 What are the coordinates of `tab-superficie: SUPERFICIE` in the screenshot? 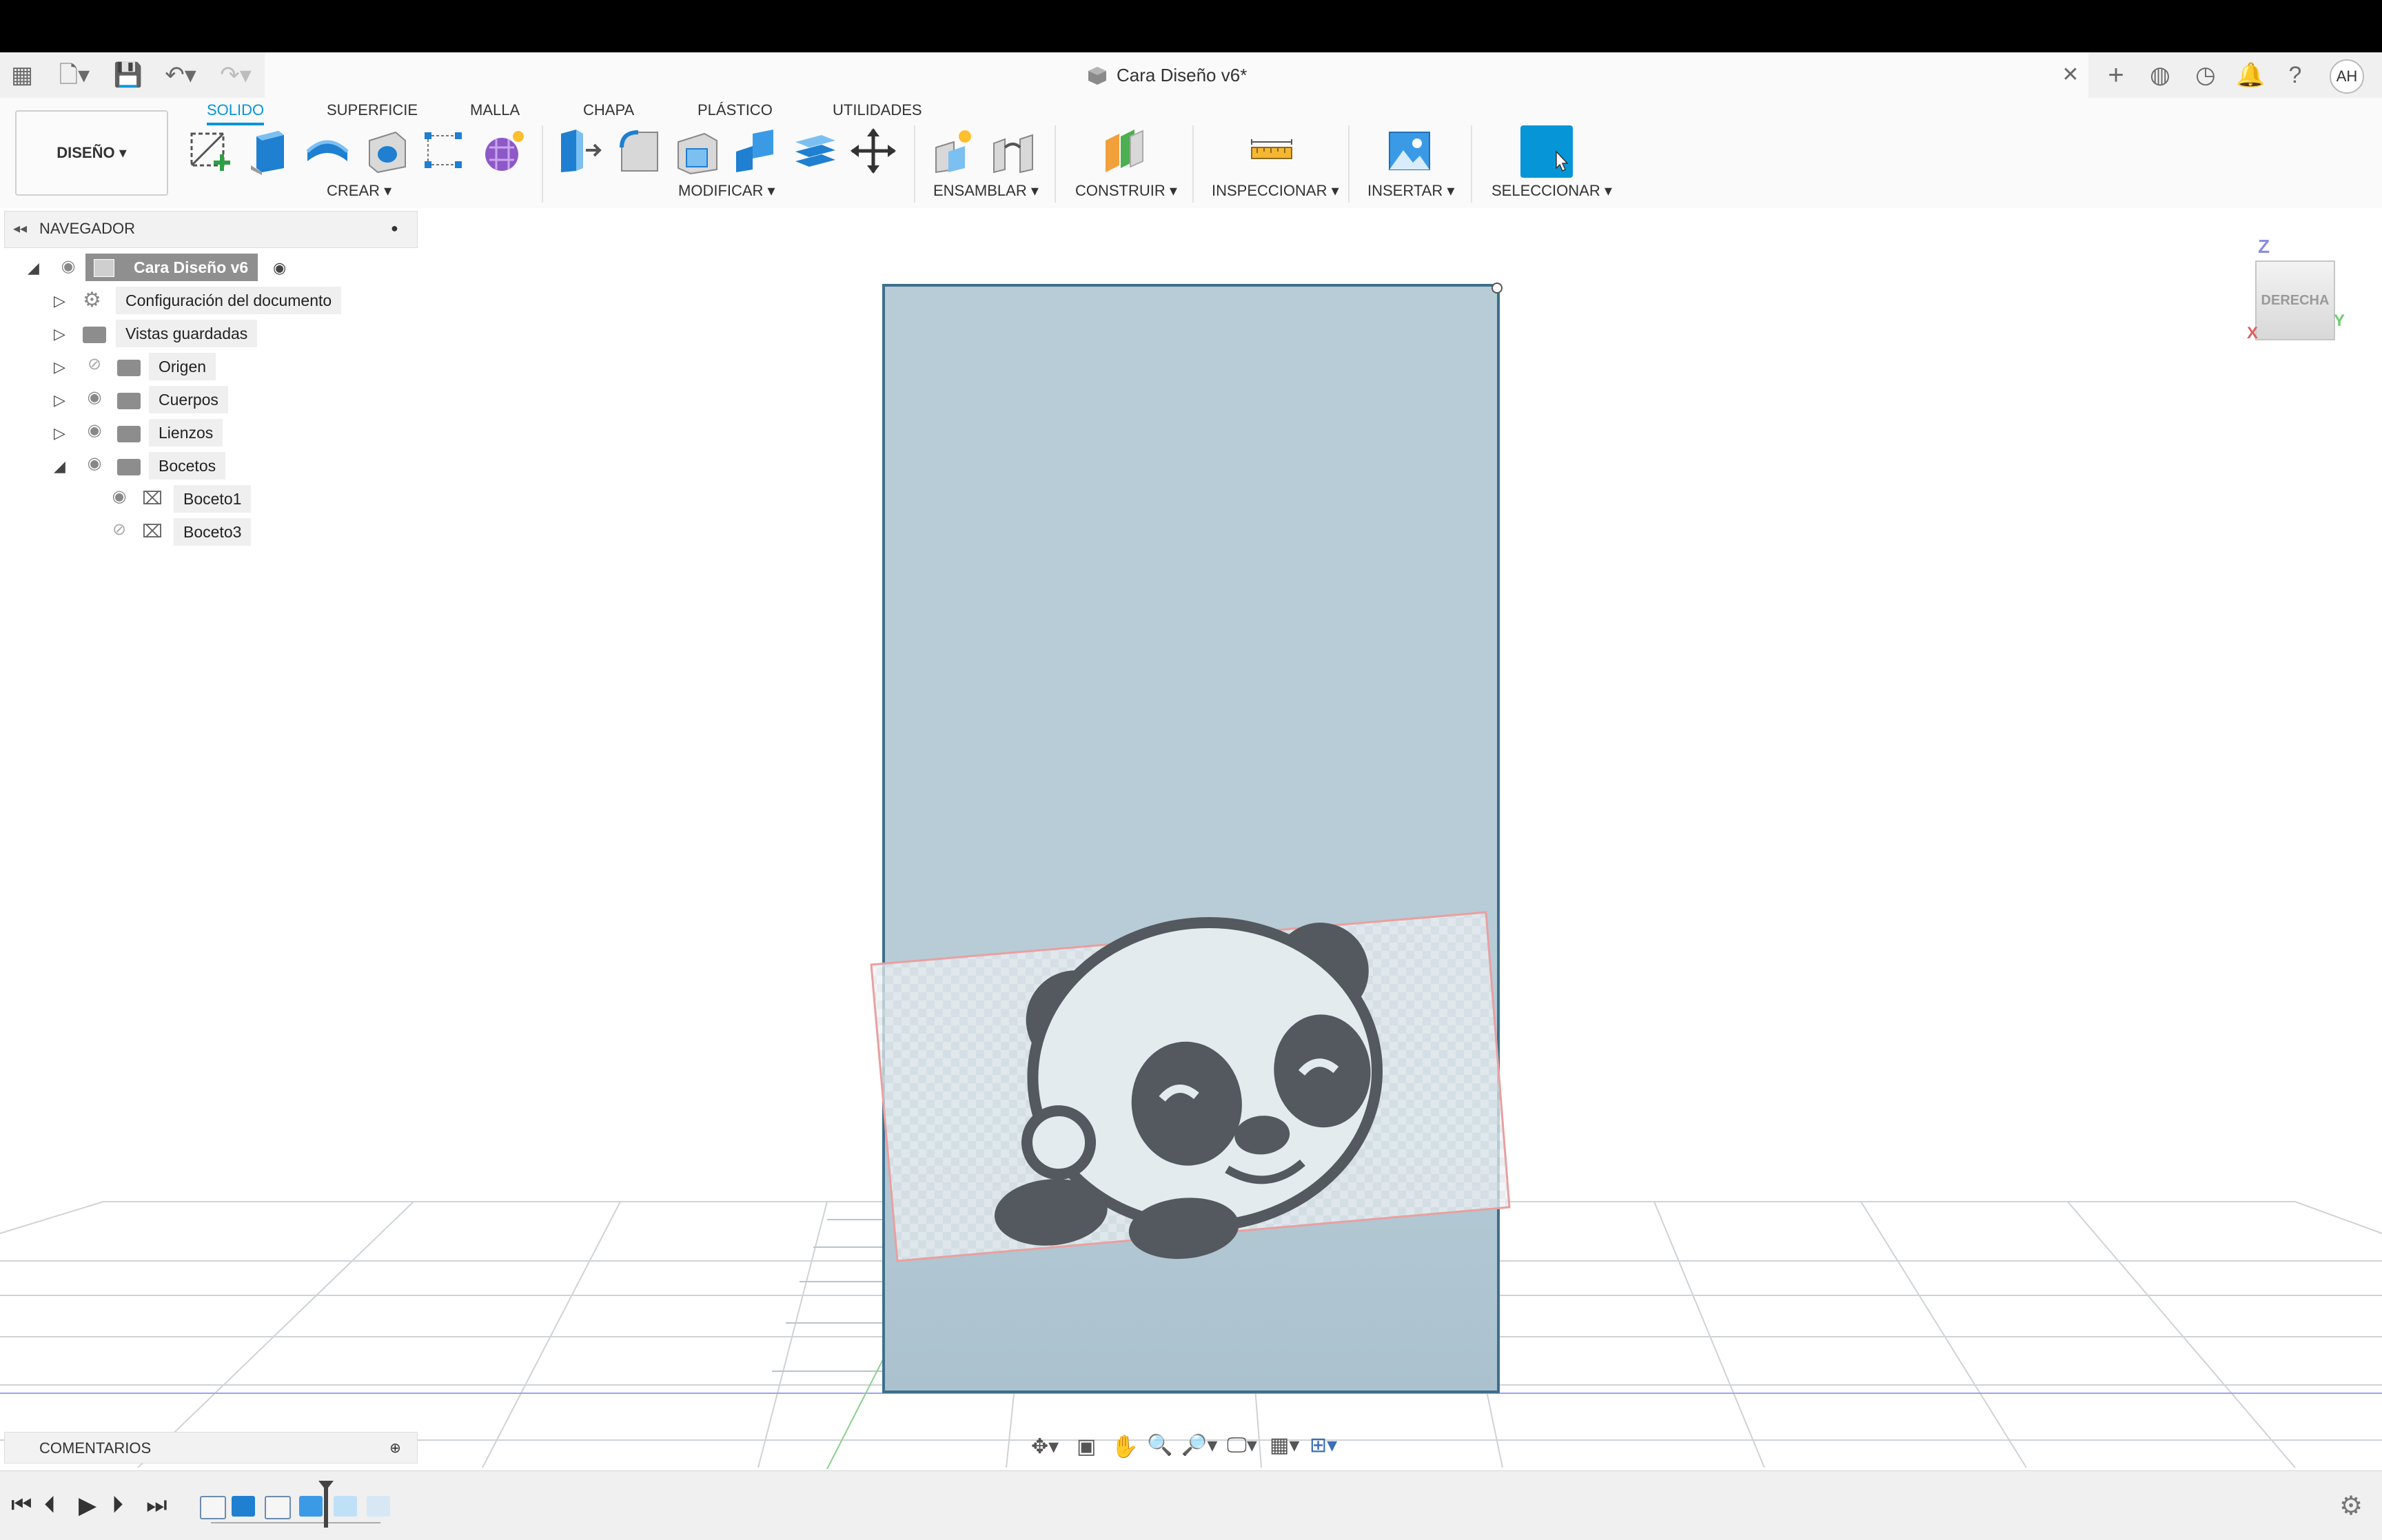 It's located at (372, 110).